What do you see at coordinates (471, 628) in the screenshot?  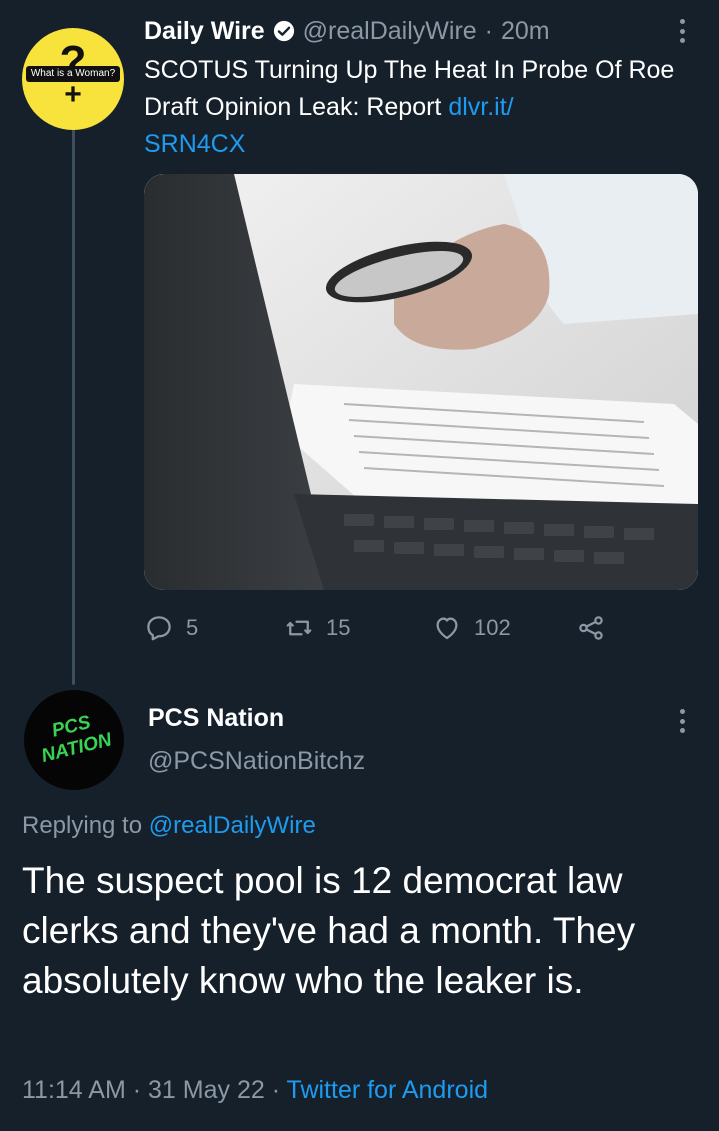 I see `like-button: 102` at bounding box center [471, 628].